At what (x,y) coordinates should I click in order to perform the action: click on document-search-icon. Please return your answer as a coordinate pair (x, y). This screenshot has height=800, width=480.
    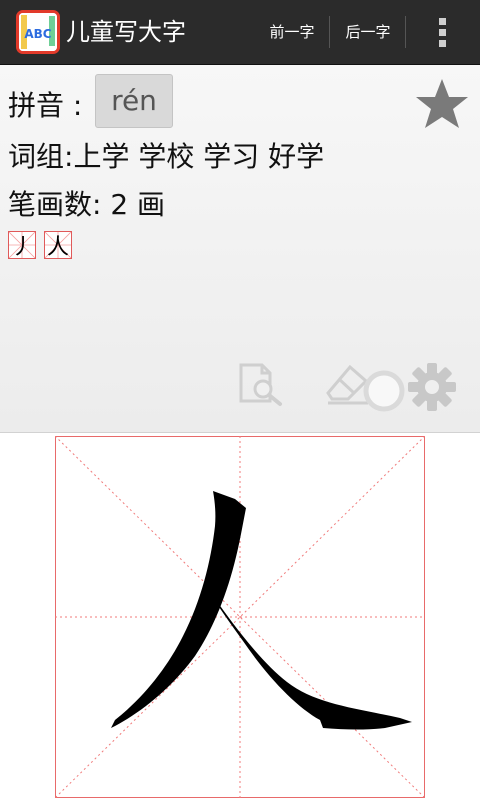
    Looking at the image, I should click on (261, 384).